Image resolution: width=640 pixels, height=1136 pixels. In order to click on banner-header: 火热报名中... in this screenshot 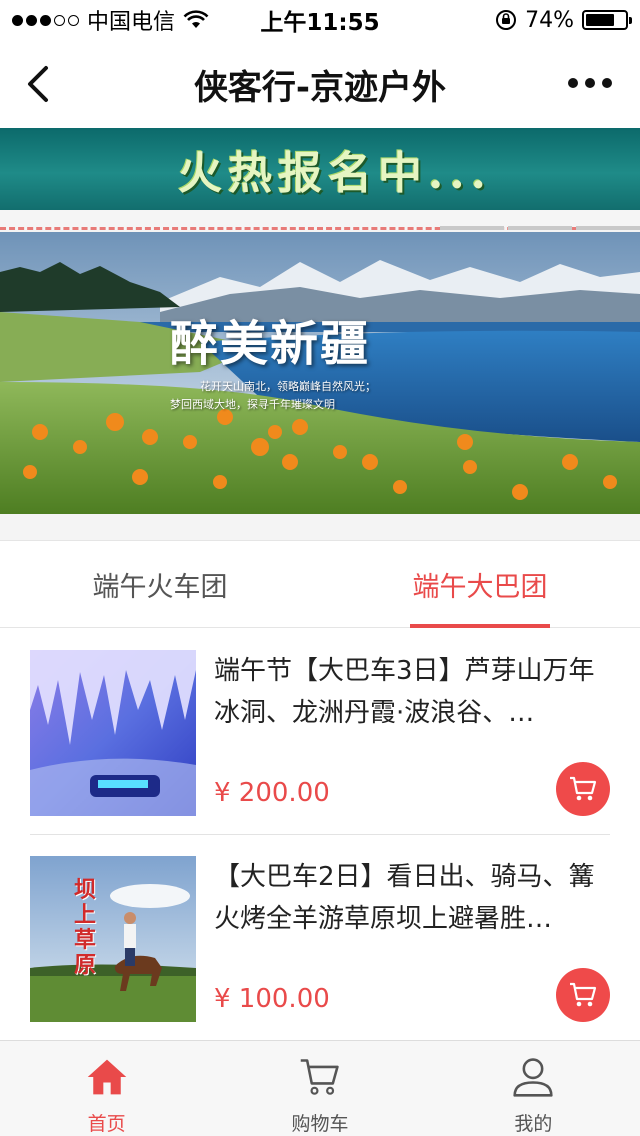, I will do `click(320, 169)`.